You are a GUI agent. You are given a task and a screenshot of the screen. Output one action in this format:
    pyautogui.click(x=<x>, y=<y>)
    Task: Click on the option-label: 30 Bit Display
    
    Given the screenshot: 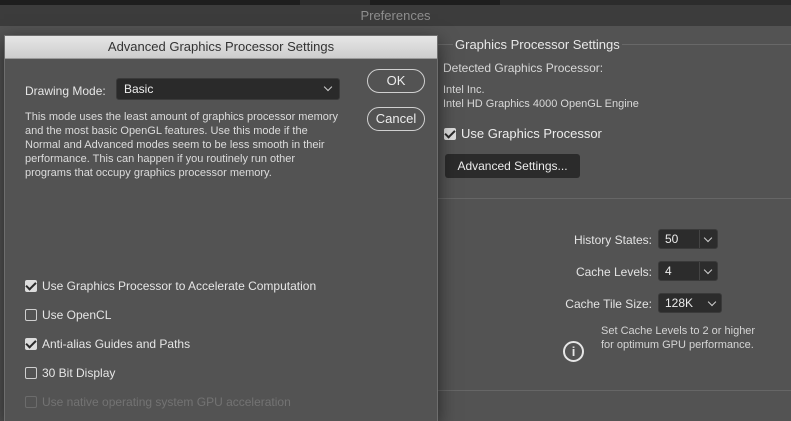 What is the action you would take?
    pyautogui.click(x=79, y=373)
    